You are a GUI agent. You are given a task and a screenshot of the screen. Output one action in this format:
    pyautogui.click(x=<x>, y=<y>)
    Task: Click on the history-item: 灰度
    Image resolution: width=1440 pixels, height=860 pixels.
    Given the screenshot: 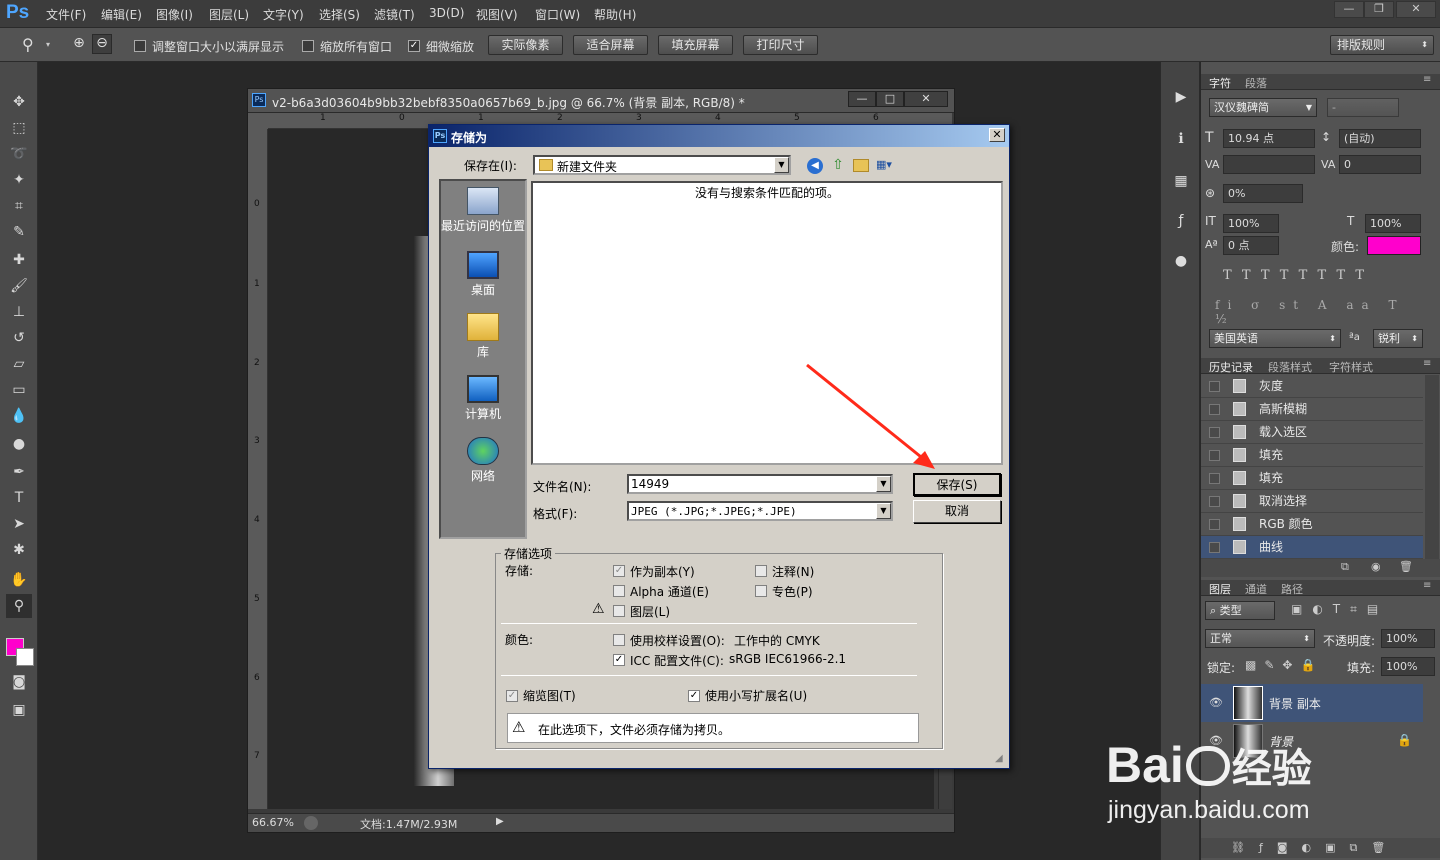 What is the action you would take?
    pyautogui.click(x=1312, y=386)
    